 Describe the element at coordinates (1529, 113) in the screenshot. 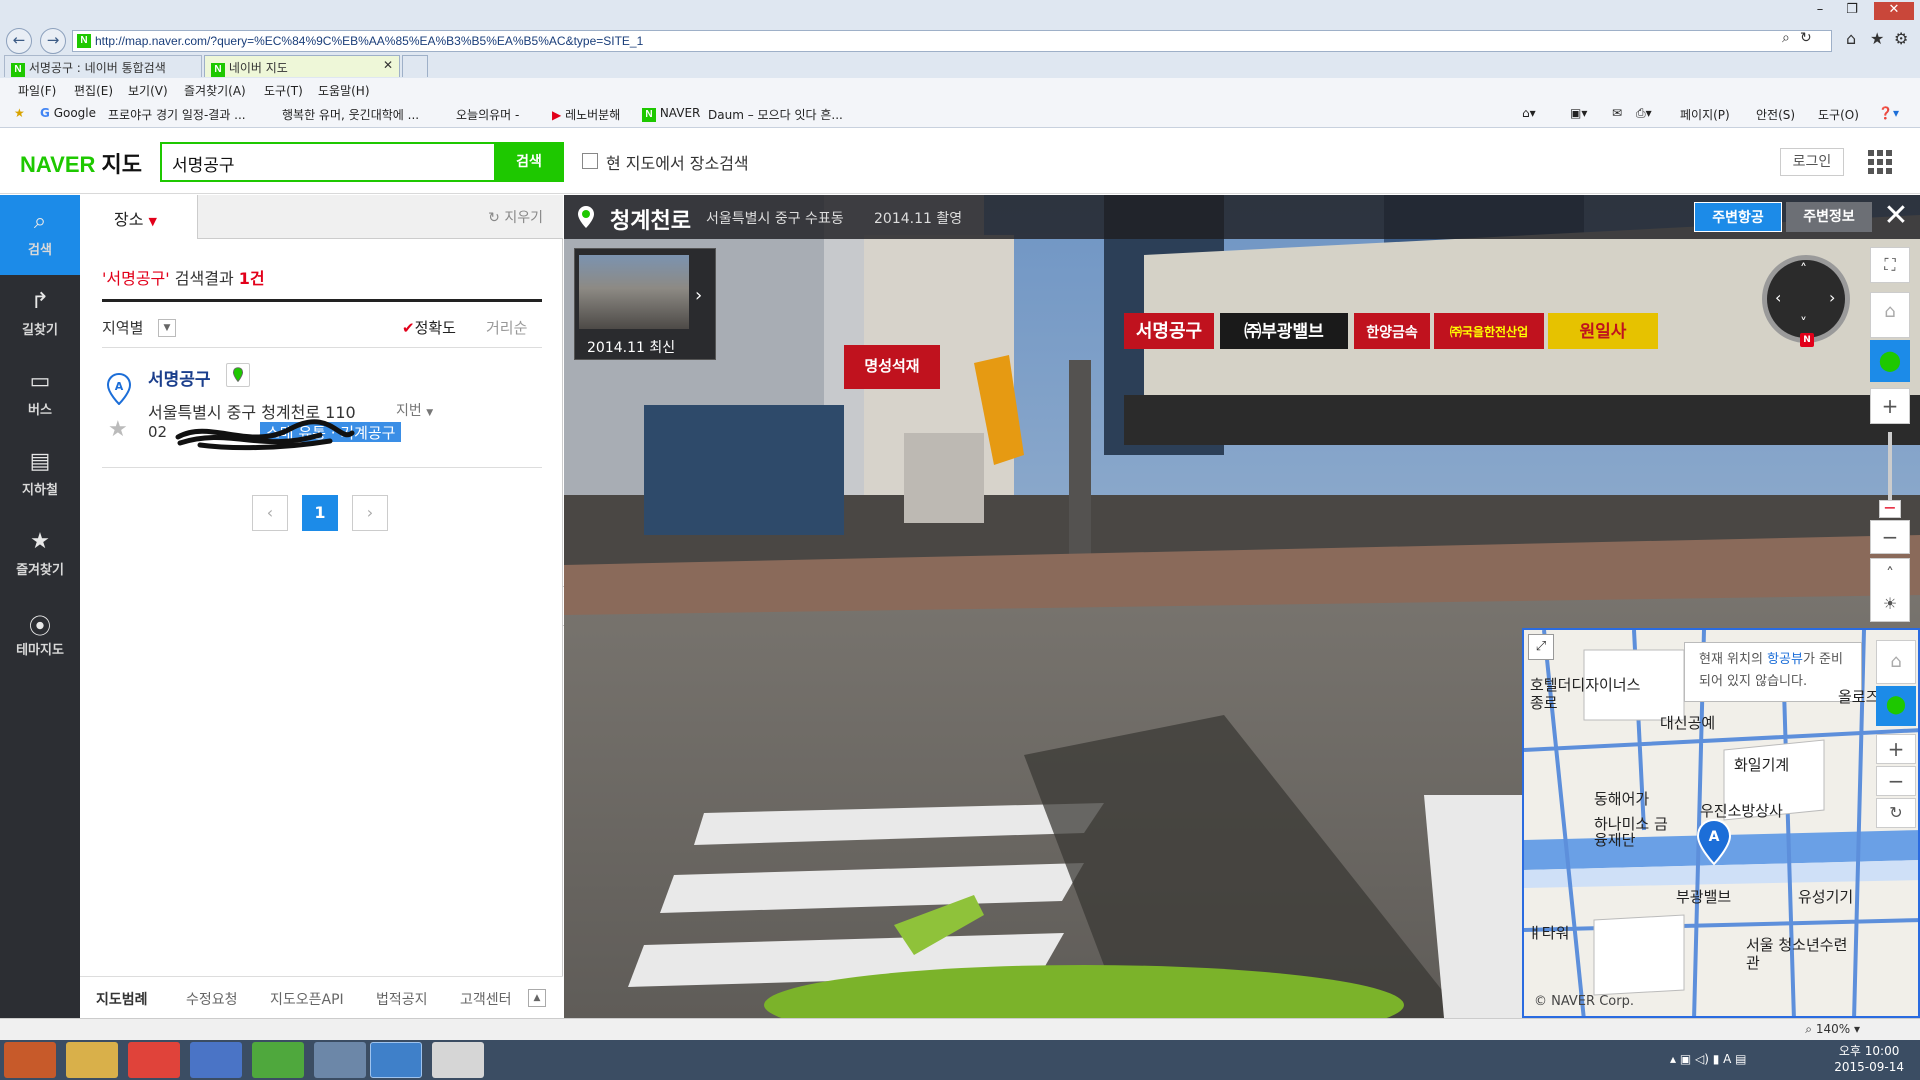

I see `home-cmd-icon: ⌂▾` at that location.